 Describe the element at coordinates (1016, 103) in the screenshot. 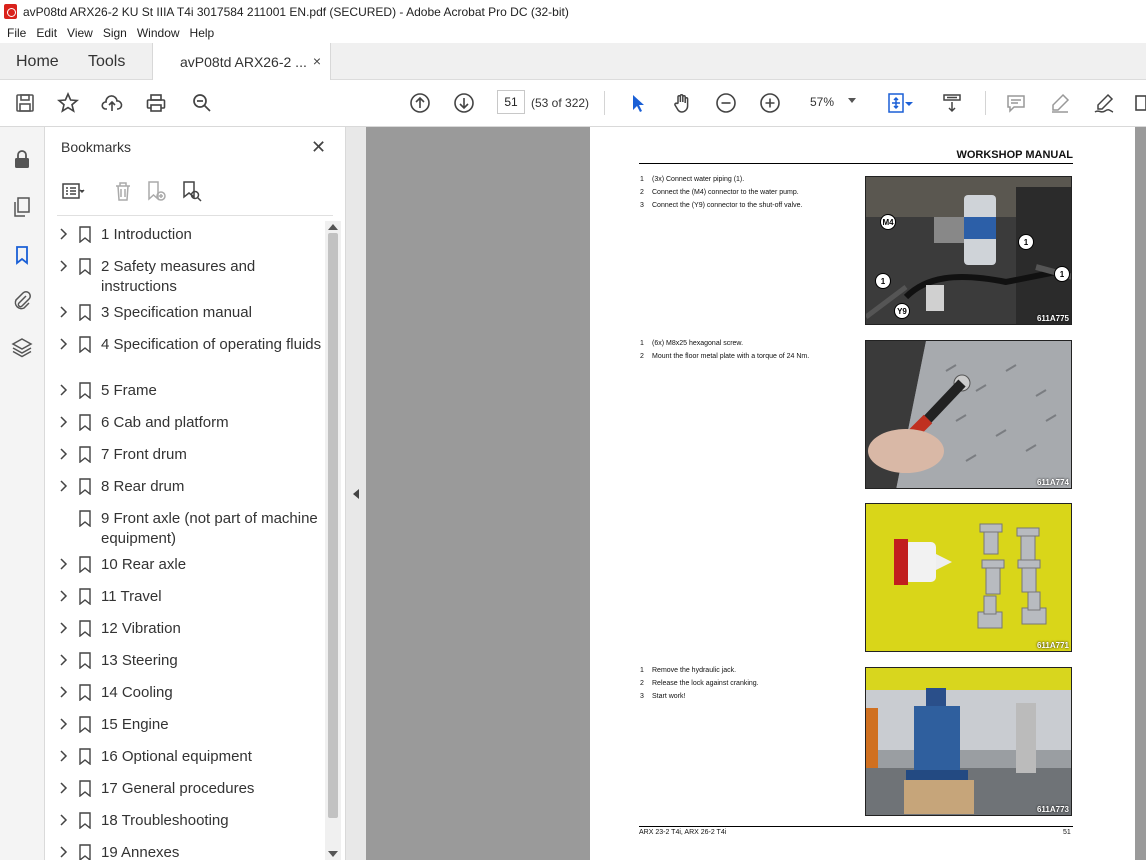

I see `comment-icon` at that location.